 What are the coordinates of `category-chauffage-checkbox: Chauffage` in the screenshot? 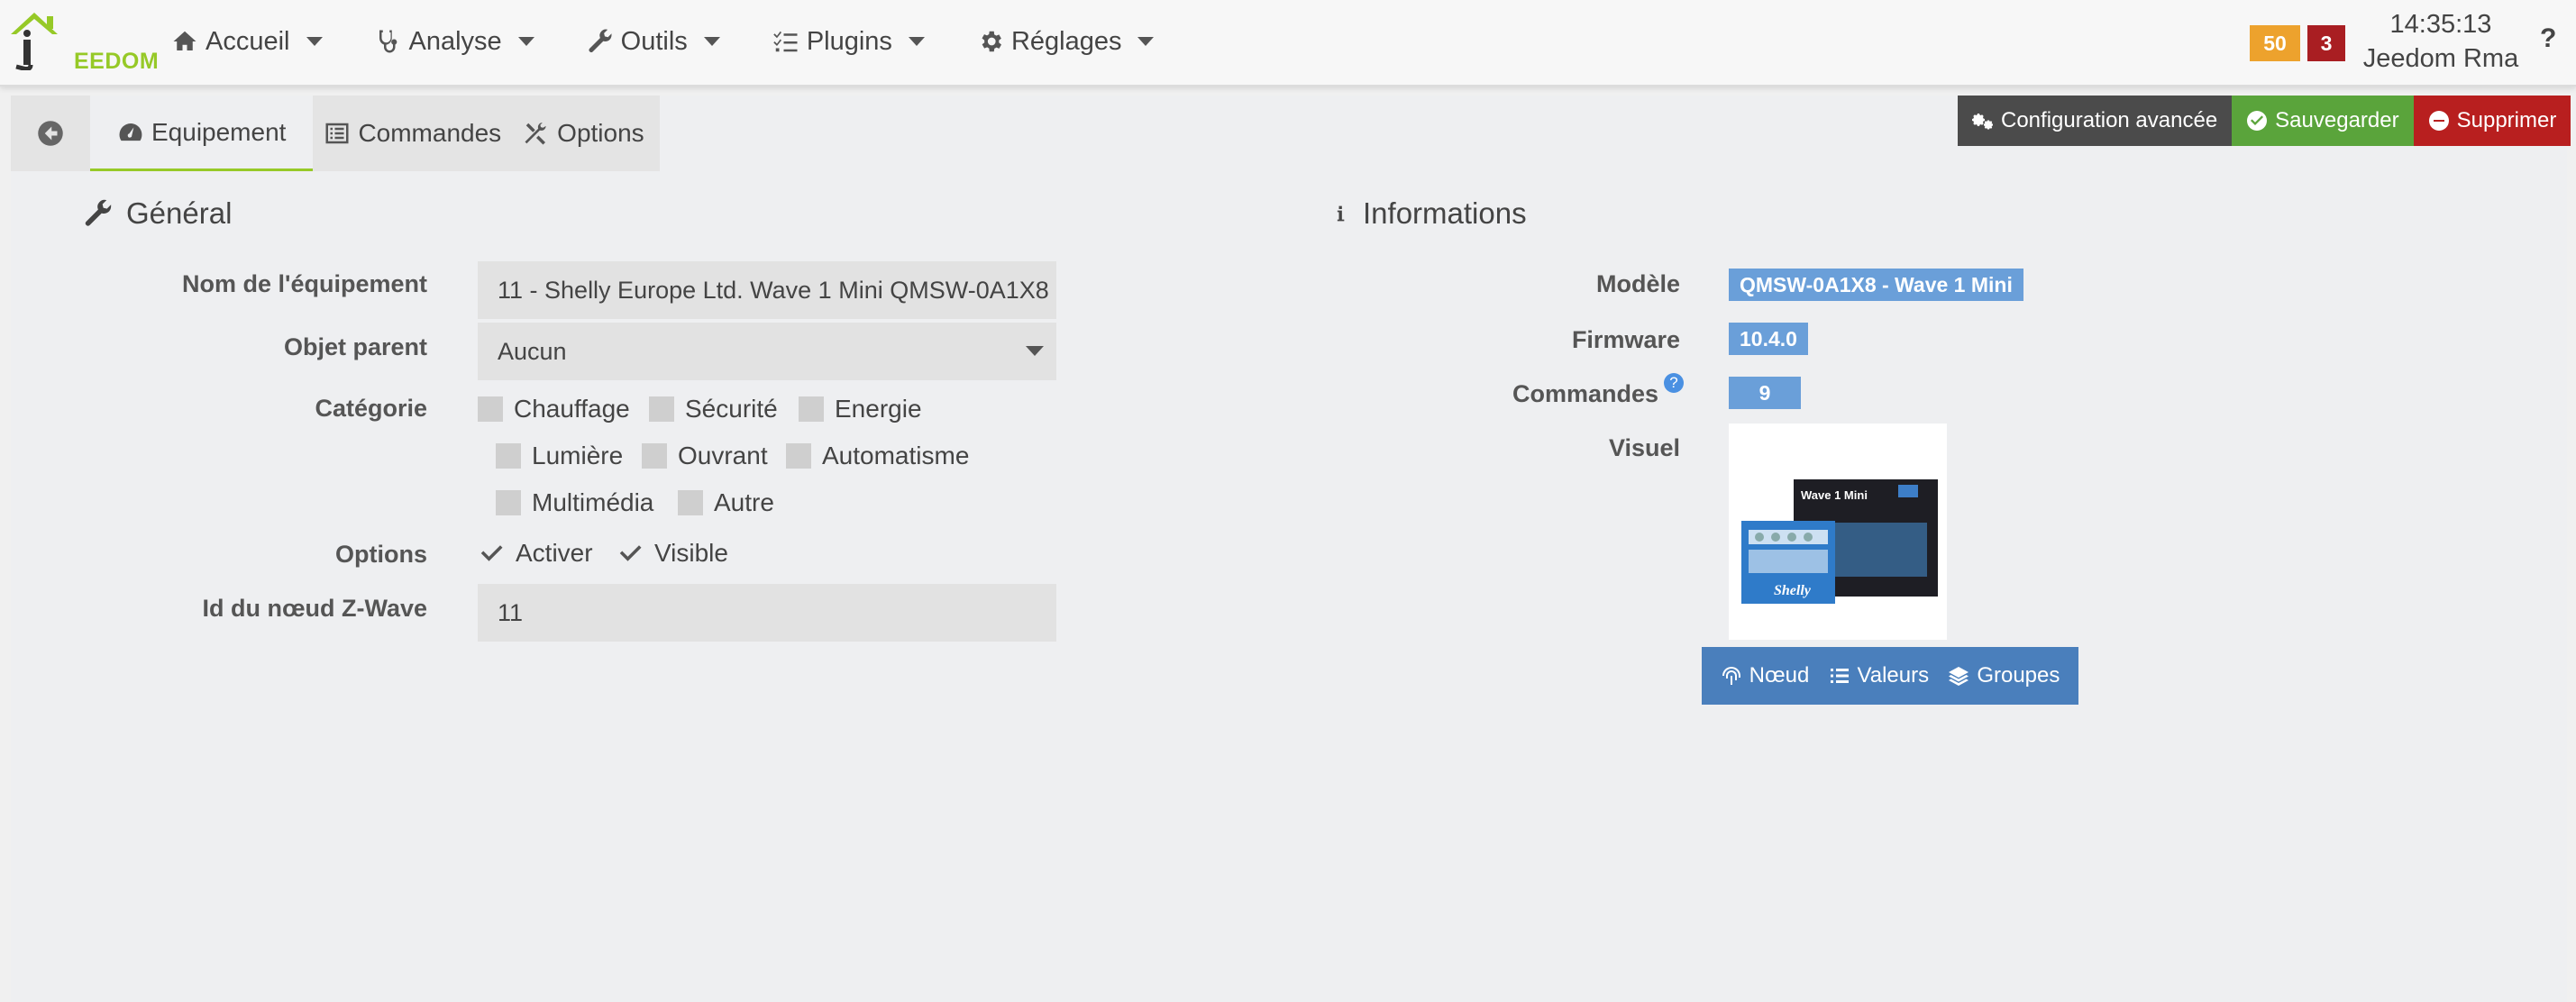 It's located at (554, 409).